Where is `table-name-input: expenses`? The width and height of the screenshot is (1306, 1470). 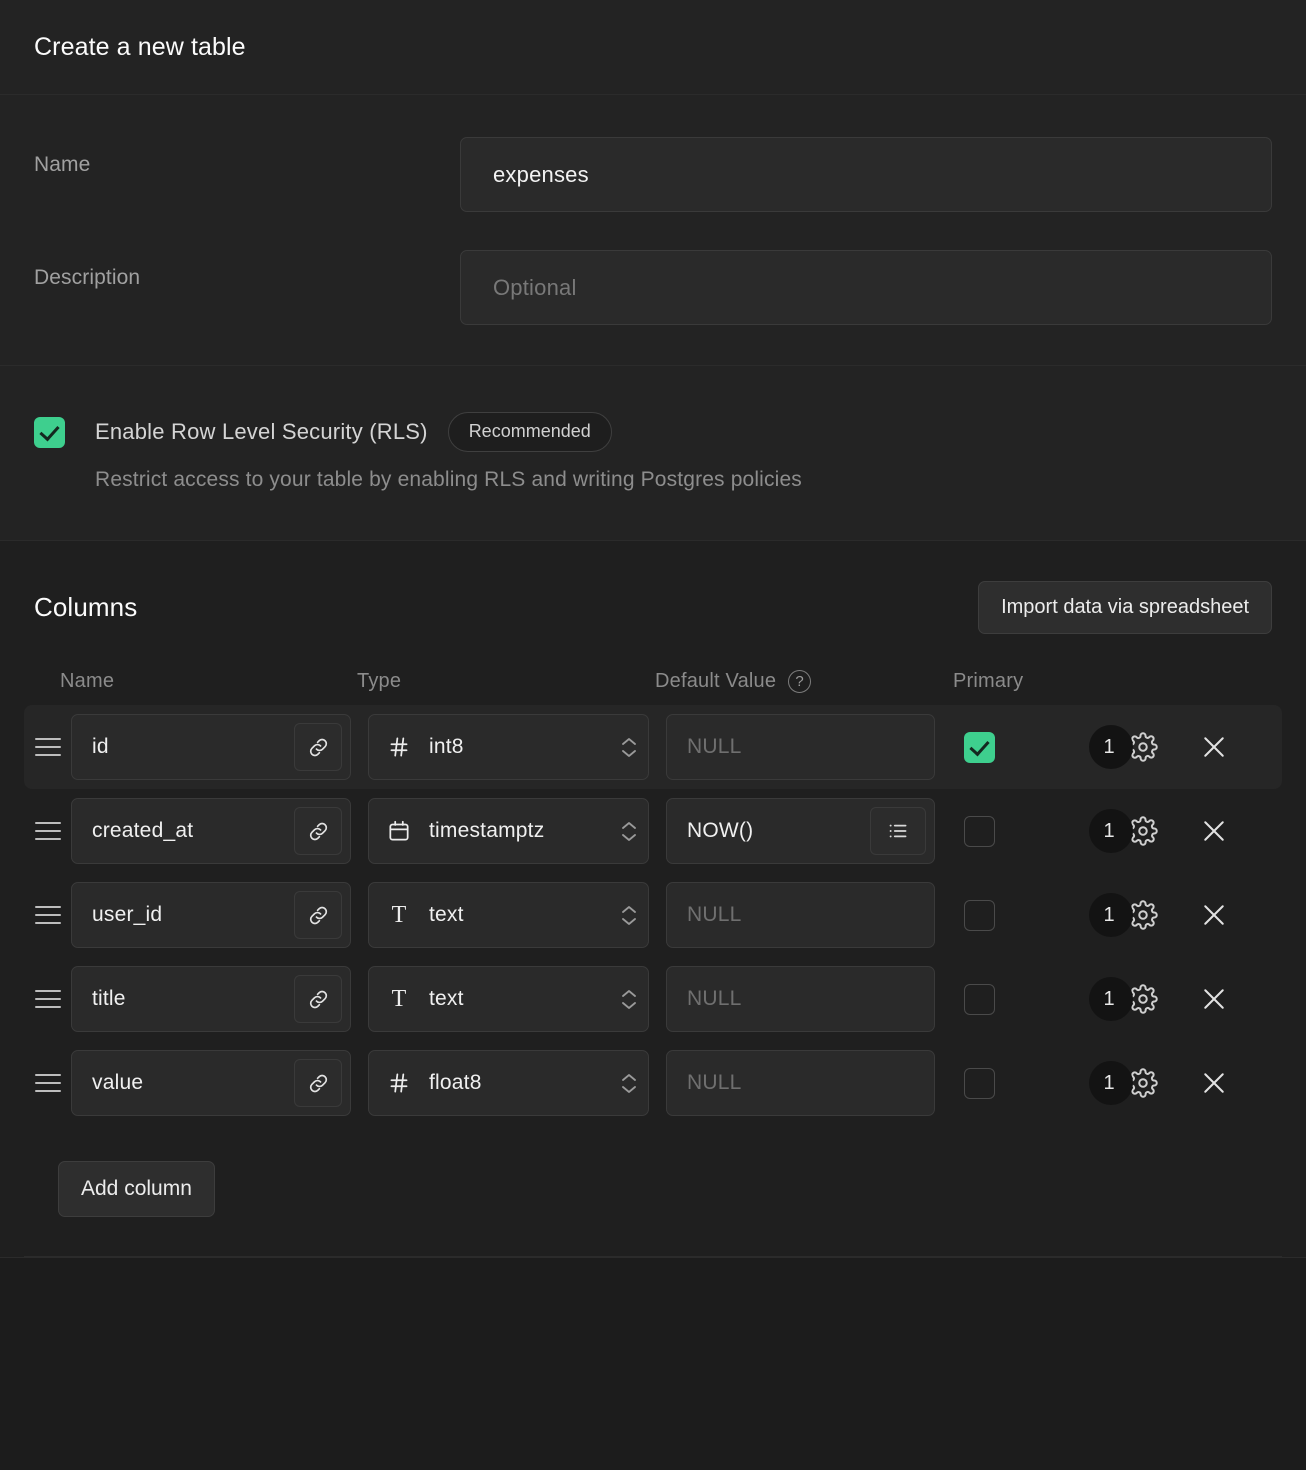
table-name-input: expenses is located at coordinates (866, 174).